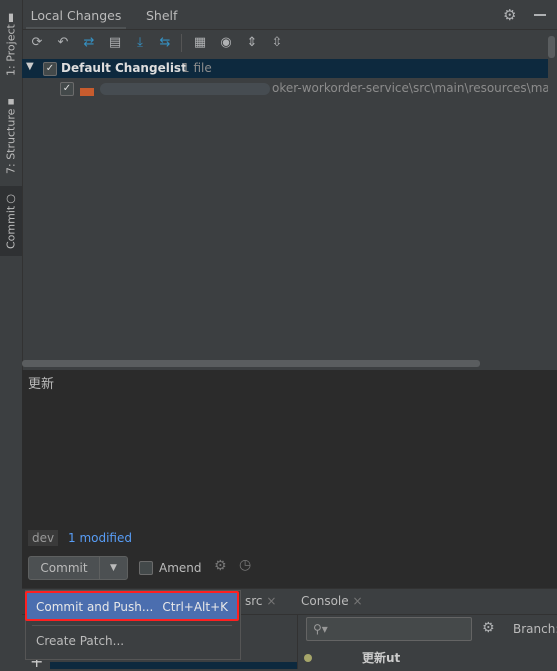  Describe the element at coordinates (286, 68) in the screenshot. I see `changelist-row: ▼ ✓ Default Changelist 1 file` at that location.